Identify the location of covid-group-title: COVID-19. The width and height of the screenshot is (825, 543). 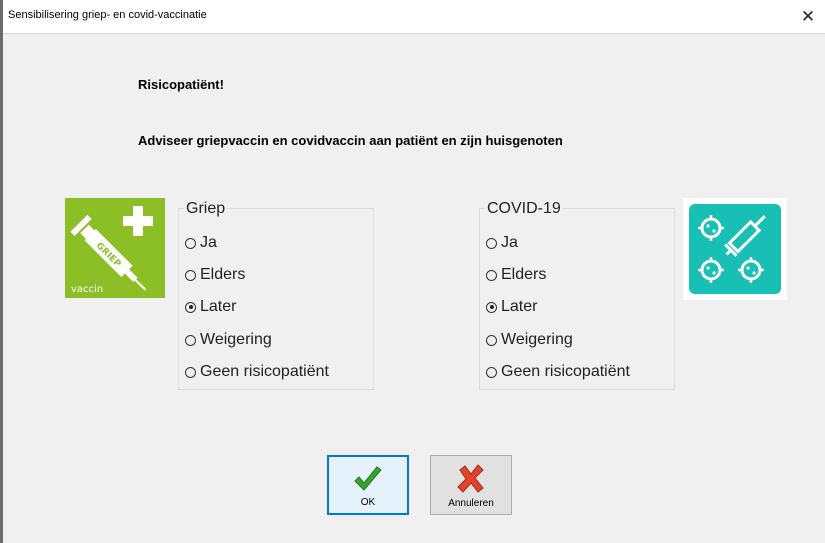
(524, 209).